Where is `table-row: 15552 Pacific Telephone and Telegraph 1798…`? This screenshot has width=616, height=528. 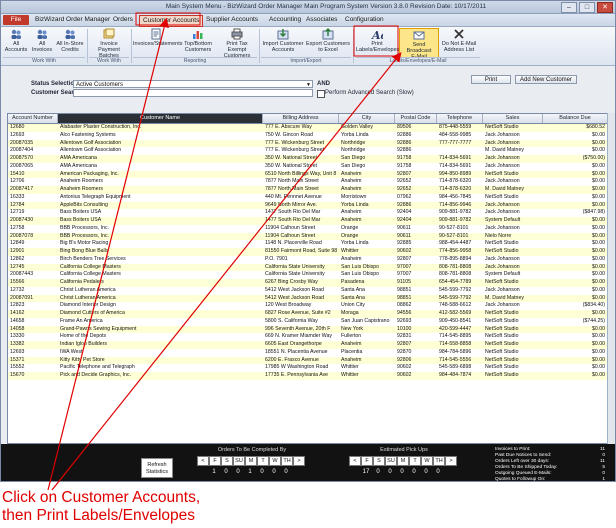
table-row: 15552 Pacific Telephone and Telegraph 1798… is located at coordinates (308, 368).